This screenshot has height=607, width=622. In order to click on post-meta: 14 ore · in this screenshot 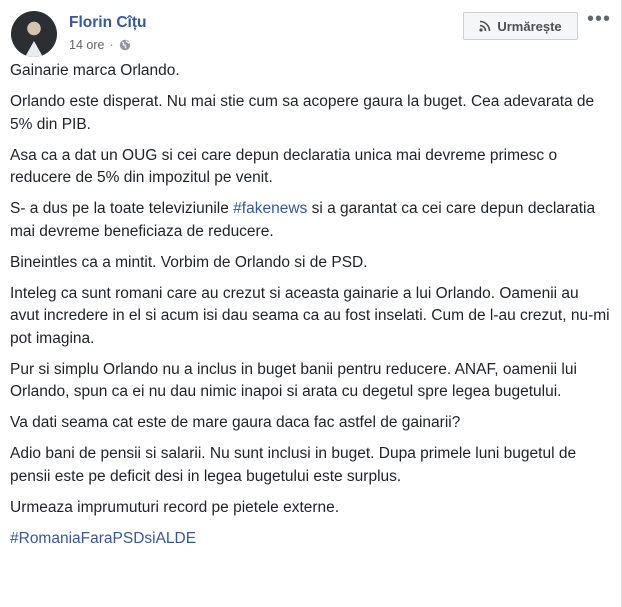, I will do `click(100, 45)`.